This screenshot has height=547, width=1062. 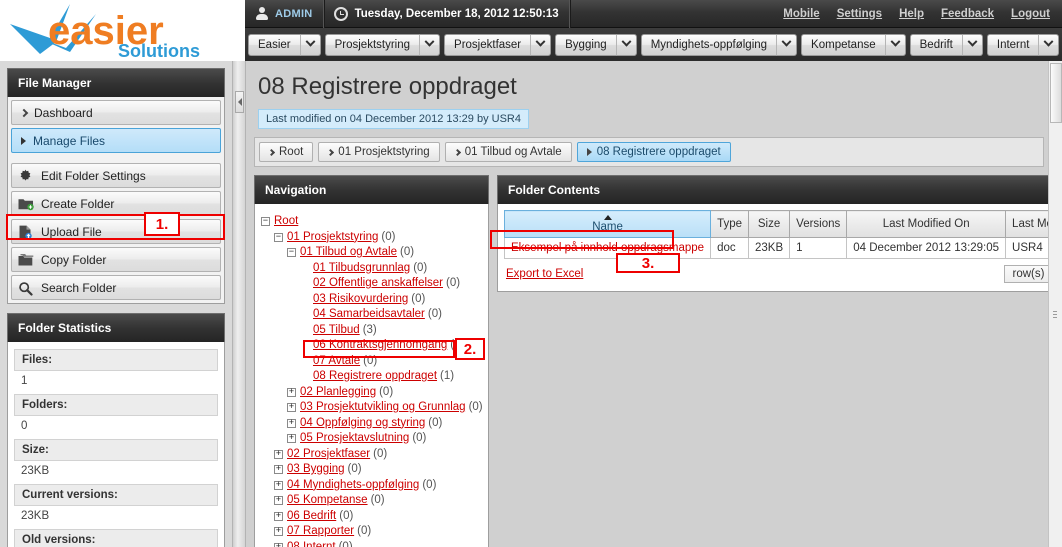 I want to click on sidebar-item-manage-files: Manage Files, so click(x=116, y=140).